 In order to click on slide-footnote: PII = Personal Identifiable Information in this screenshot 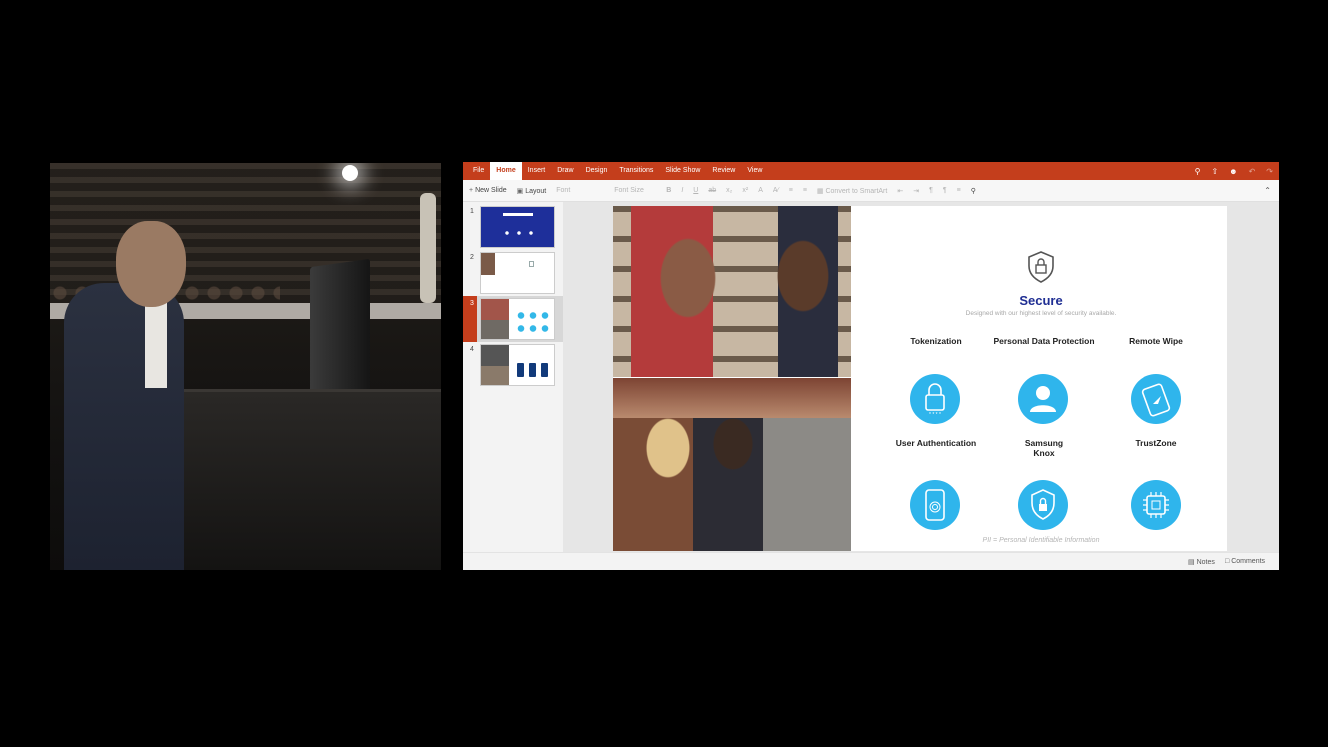, I will do `click(1041, 540)`.